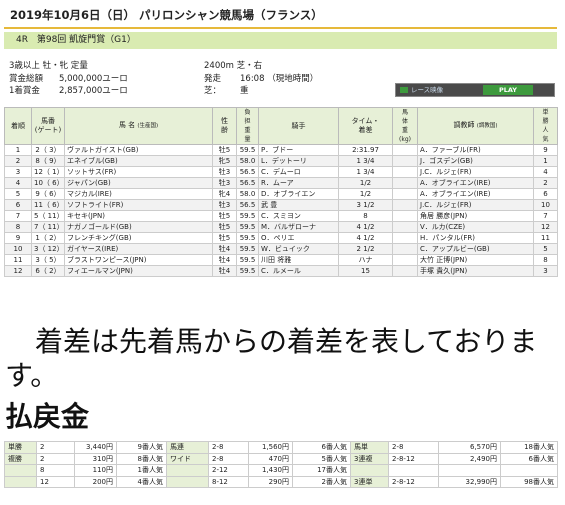  I want to click on time-cell: 1 3/4, so click(365, 172).